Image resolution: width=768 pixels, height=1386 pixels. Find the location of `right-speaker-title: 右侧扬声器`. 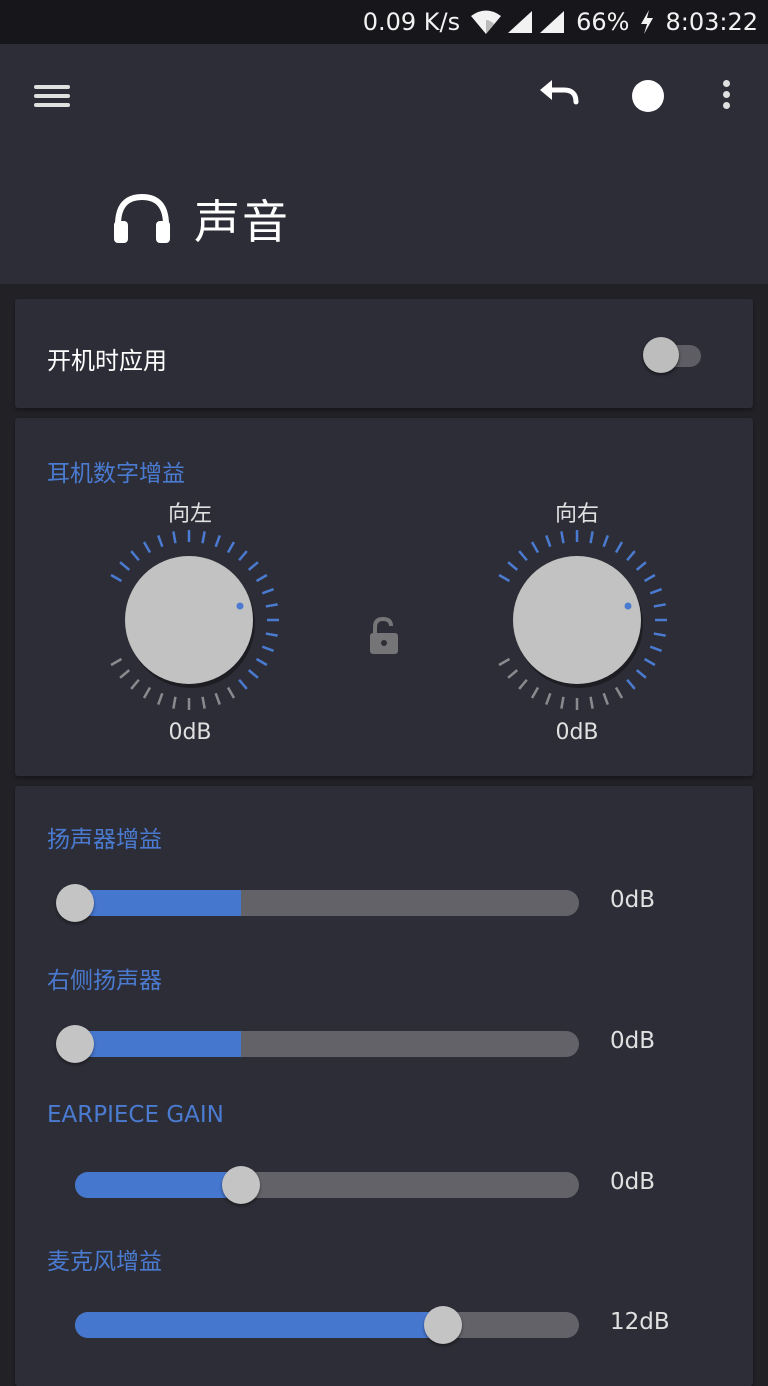

right-speaker-title: 右侧扬声器 is located at coordinates (104, 981).